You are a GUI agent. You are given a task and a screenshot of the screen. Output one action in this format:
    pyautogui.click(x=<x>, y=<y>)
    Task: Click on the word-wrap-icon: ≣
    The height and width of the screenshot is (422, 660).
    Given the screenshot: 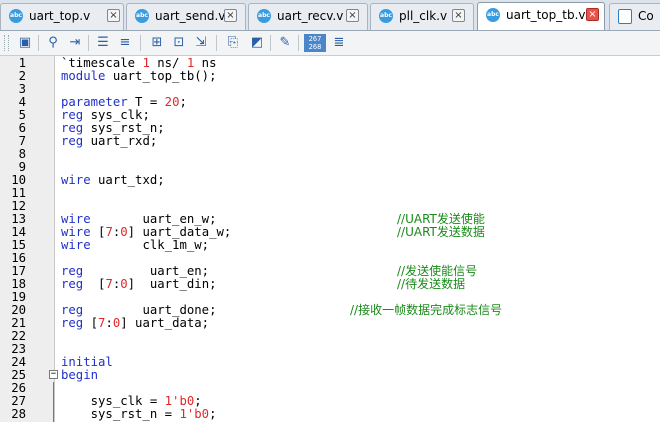 What is the action you would take?
    pyautogui.click(x=339, y=43)
    